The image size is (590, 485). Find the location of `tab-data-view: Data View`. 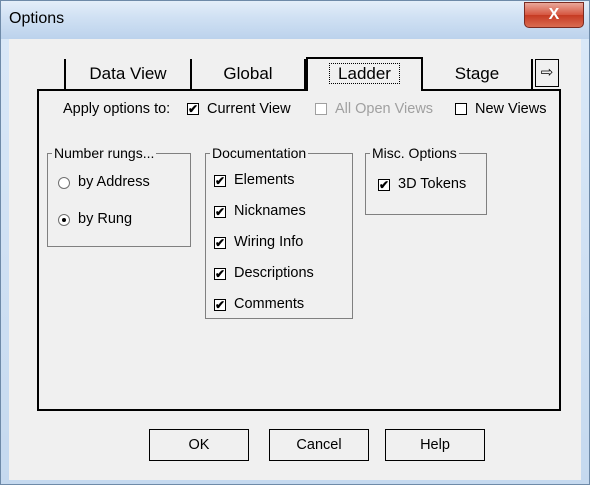

tab-data-view: Data View is located at coordinates (128, 74).